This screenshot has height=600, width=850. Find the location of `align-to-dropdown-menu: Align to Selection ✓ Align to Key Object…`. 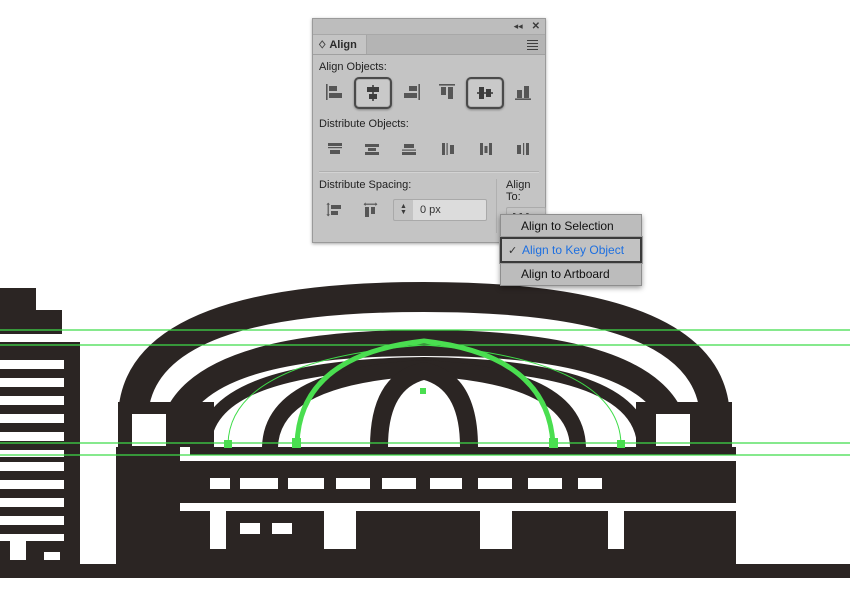

align-to-dropdown-menu: Align to Selection ✓ Align to Key Object… is located at coordinates (571, 250).